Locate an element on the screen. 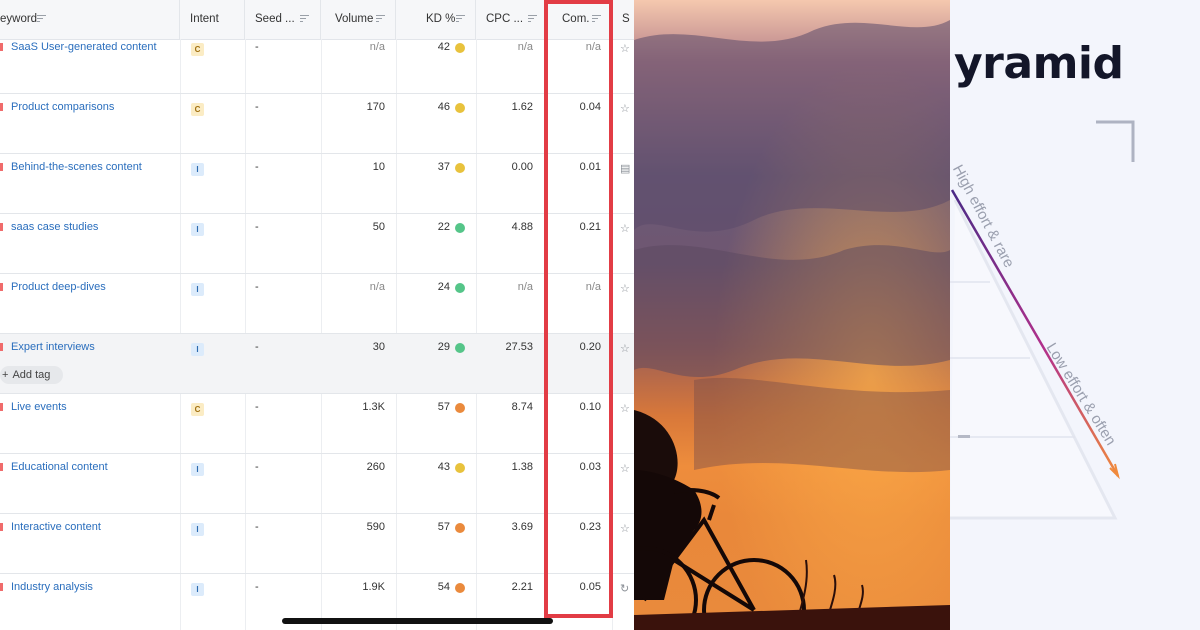  table-row: Live events C -1.3K 57 8.74 0.10 ☆ is located at coordinates (317, 424).